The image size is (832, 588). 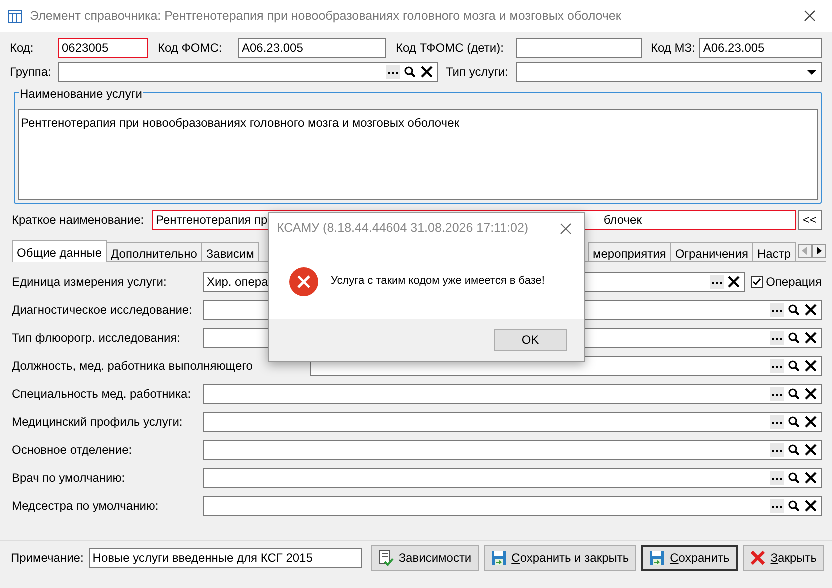 What do you see at coordinates (478, 72) in the screenshot?
I see `field-label: Тип услуги:` at bounding box center [478, 72].